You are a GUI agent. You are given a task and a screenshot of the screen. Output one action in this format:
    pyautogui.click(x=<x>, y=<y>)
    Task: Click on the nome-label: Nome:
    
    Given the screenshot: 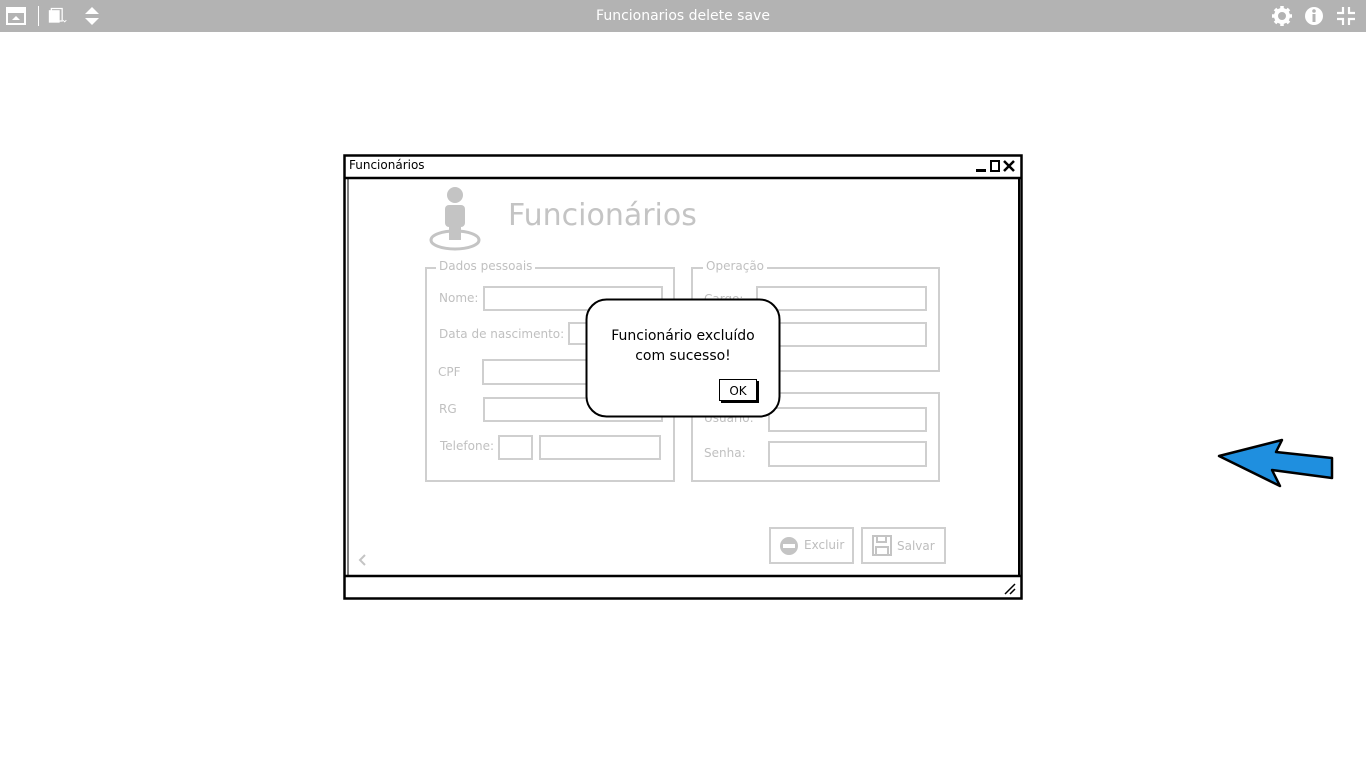 What is the action you would take?
    pyautogui.click(x=459, y=298)
    